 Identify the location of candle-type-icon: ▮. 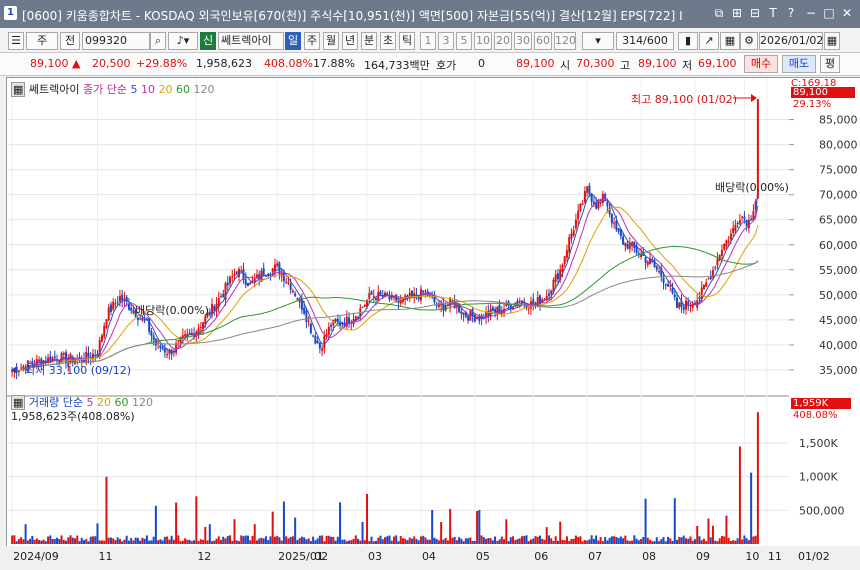
(688, 41).